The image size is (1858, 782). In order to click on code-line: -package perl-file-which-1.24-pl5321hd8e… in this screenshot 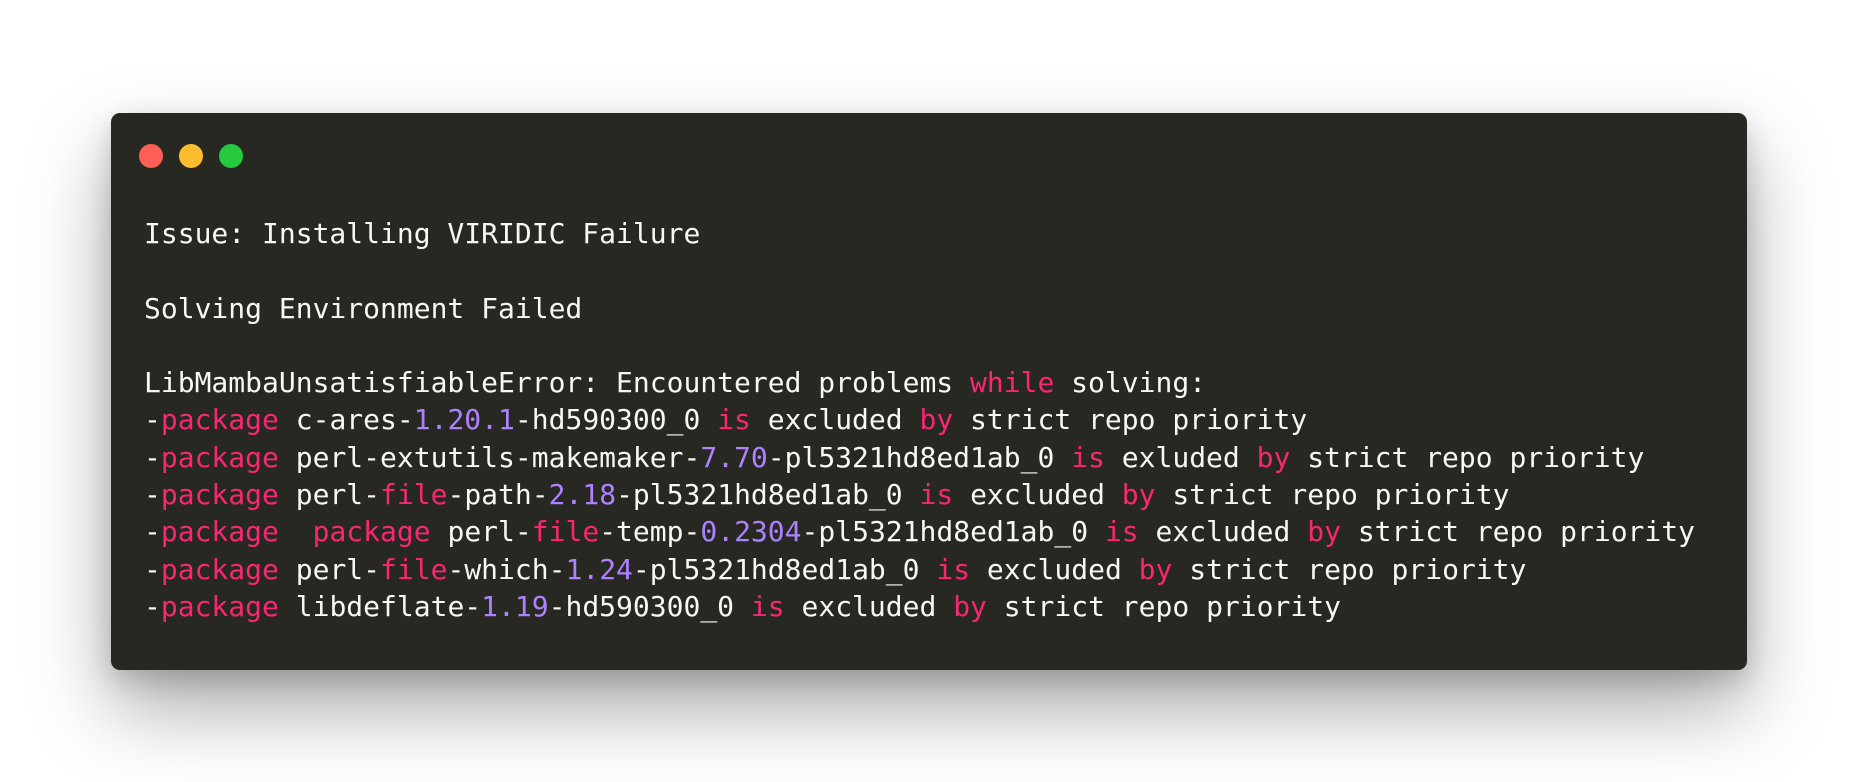, I will do `click(935, 569)`.